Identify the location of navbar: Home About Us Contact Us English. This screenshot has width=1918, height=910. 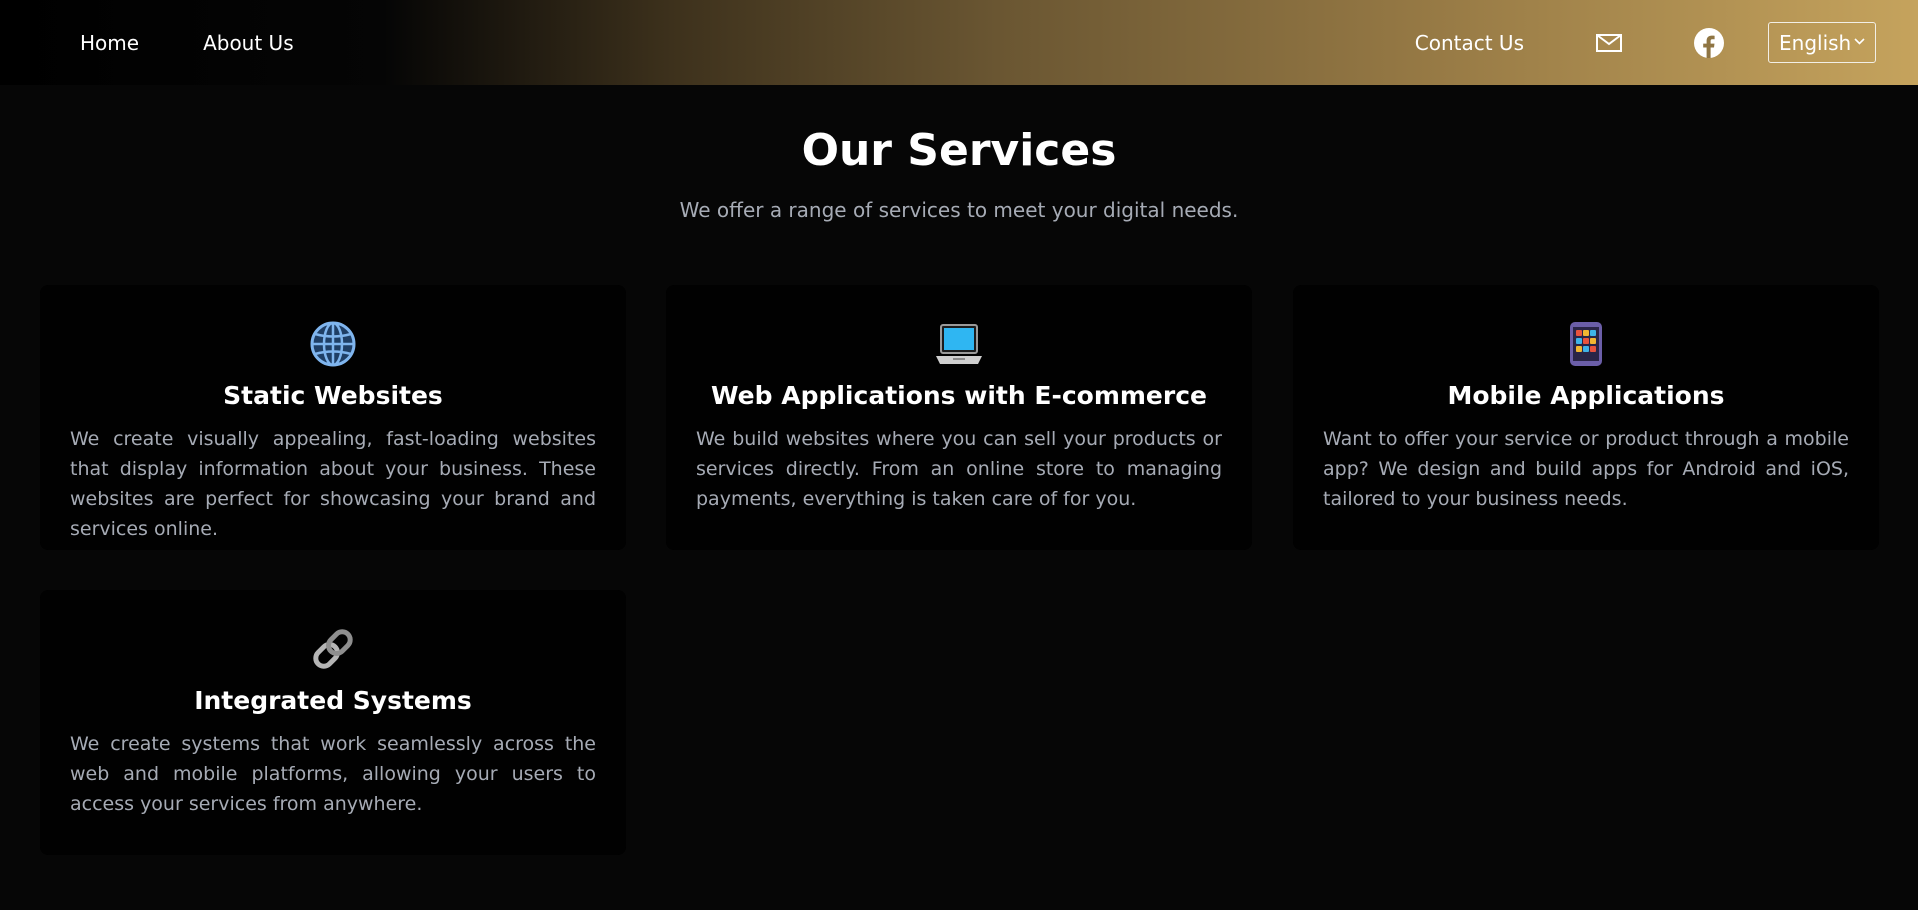
(959, 42).